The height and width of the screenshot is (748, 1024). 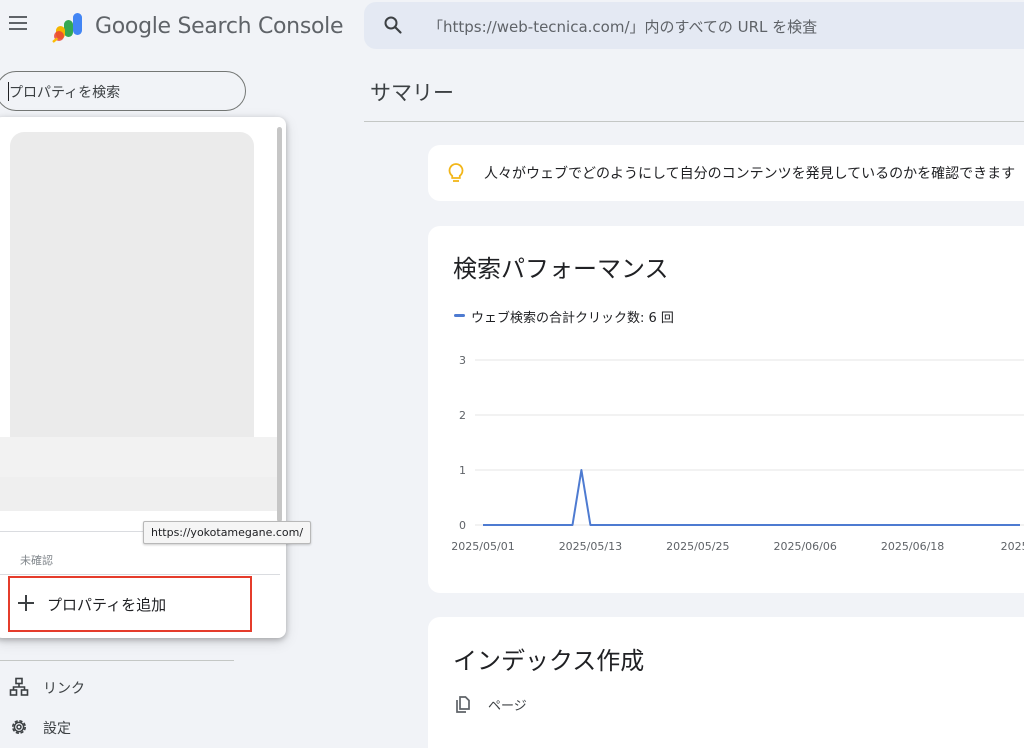 I want to click on property-search-input: プロパティを検索, so click(x=123, y=91).